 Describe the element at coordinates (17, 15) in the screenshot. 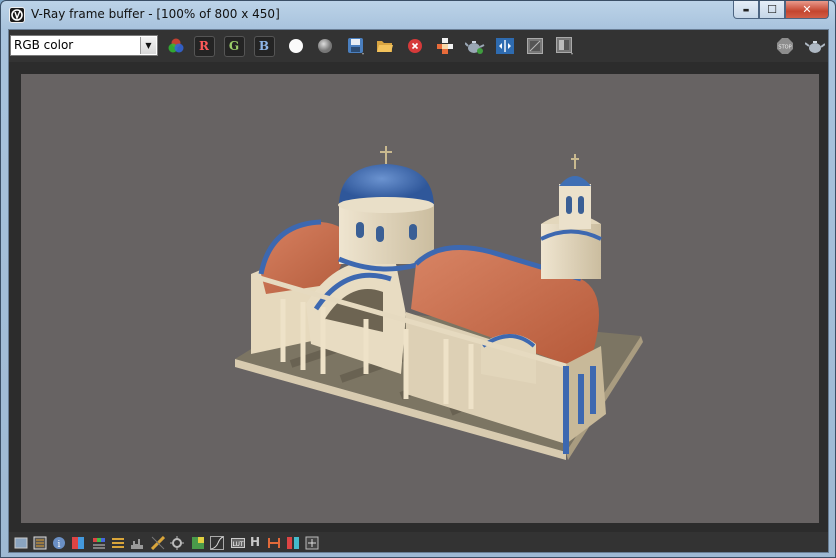

I see `vray-logo-icon` at that location.